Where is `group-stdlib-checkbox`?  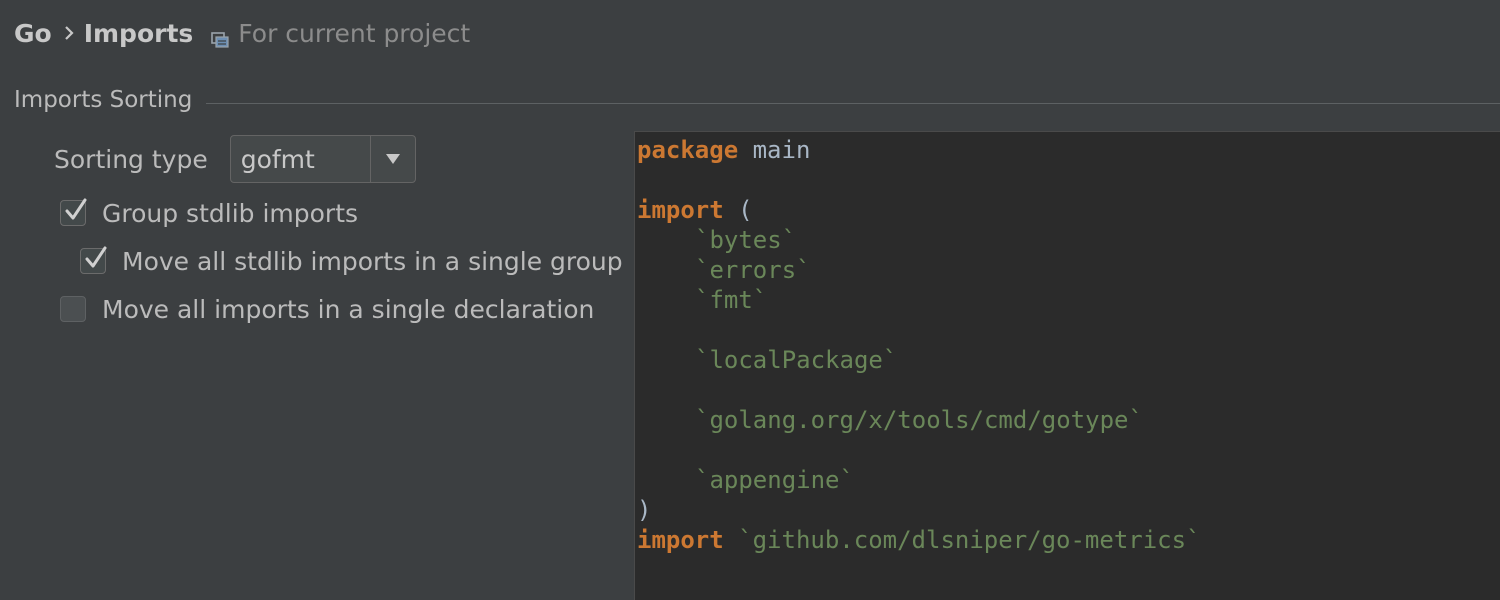
group-stdlib-checkbox is located at coordinates (73, 212).